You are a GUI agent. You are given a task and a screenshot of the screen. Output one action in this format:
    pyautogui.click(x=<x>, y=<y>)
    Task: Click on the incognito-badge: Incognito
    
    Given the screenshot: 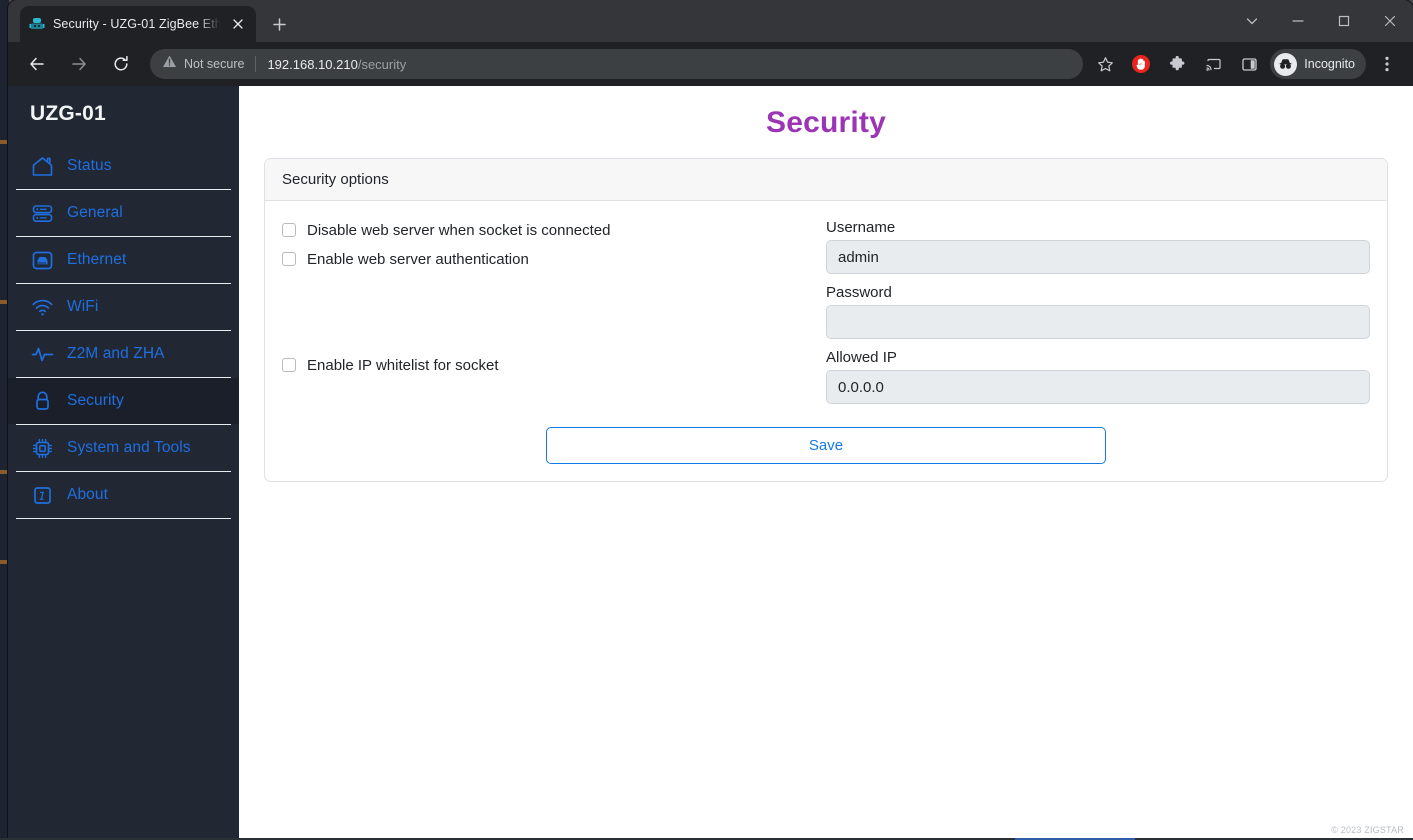 What is the action you would take?
    pyautogui.click(x=1318, y=64)
    